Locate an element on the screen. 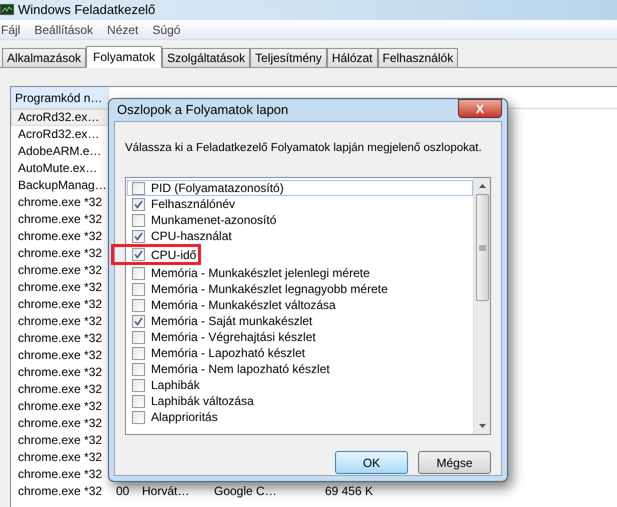  dialog-prompt: Válassza ki a Feladatkezelő Folyamatok lapján megjelenő oszlopokat. is located at coordinates (303, 148).